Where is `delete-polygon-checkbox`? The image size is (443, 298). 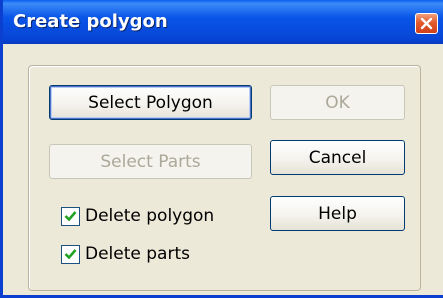 delete-polygon-checkbox is located at coordinates (70, 216).